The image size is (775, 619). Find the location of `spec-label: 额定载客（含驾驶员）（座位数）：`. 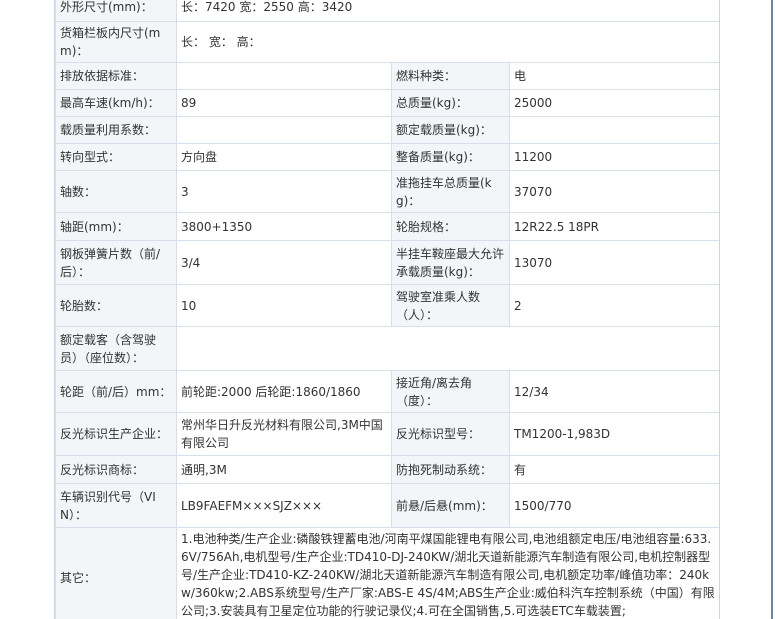

spec-label: 额定载客（含驾驶员）（座位数）： is located at coordinates (116, 348).